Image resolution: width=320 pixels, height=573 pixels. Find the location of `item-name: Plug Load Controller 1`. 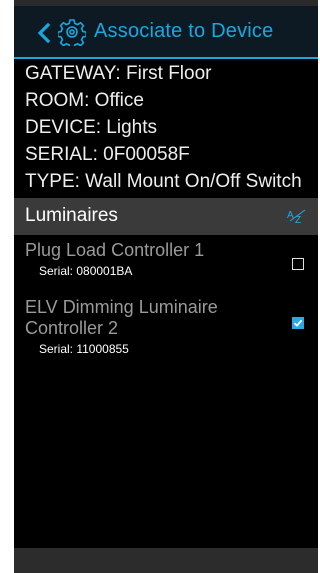

item-name: Plug Load Controller 1 is located at coordinates (115, 250).